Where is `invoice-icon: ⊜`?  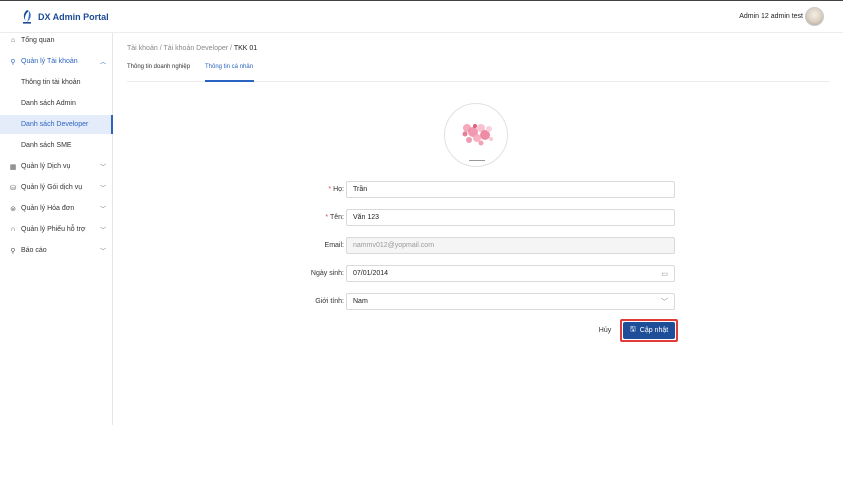
invoice-icon: ⊜ is located at coordinates (13, 209).